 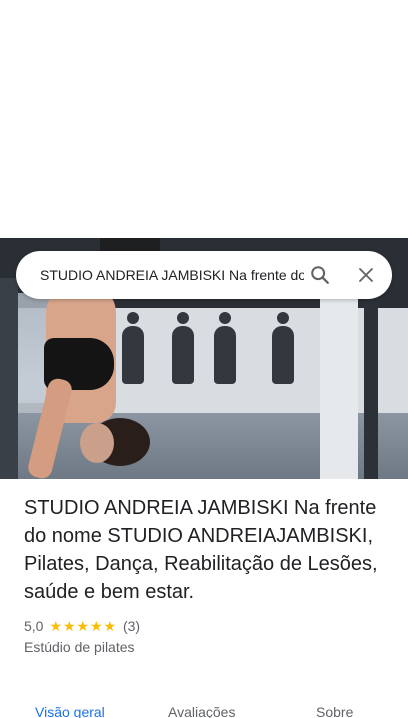 I want to click on search-icon, so click(x=320, y=275).